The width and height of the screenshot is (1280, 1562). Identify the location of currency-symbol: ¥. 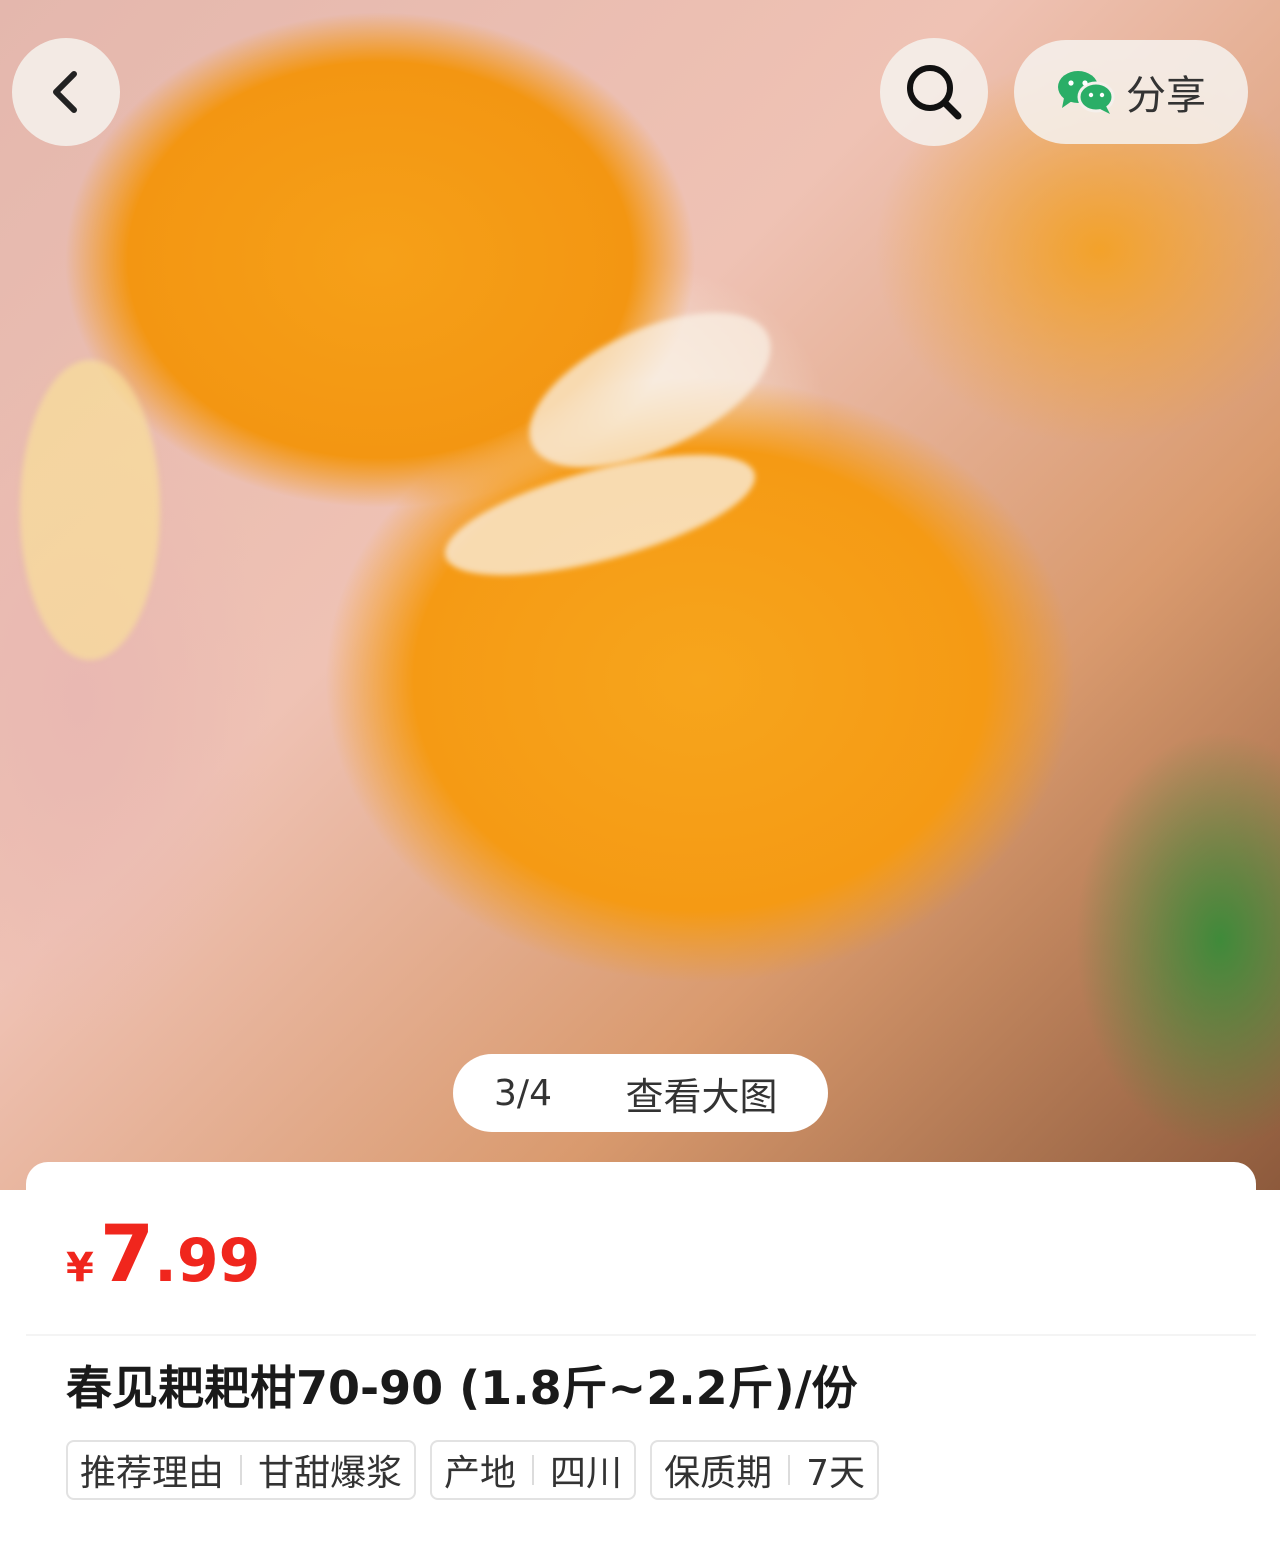
(80, 1268).